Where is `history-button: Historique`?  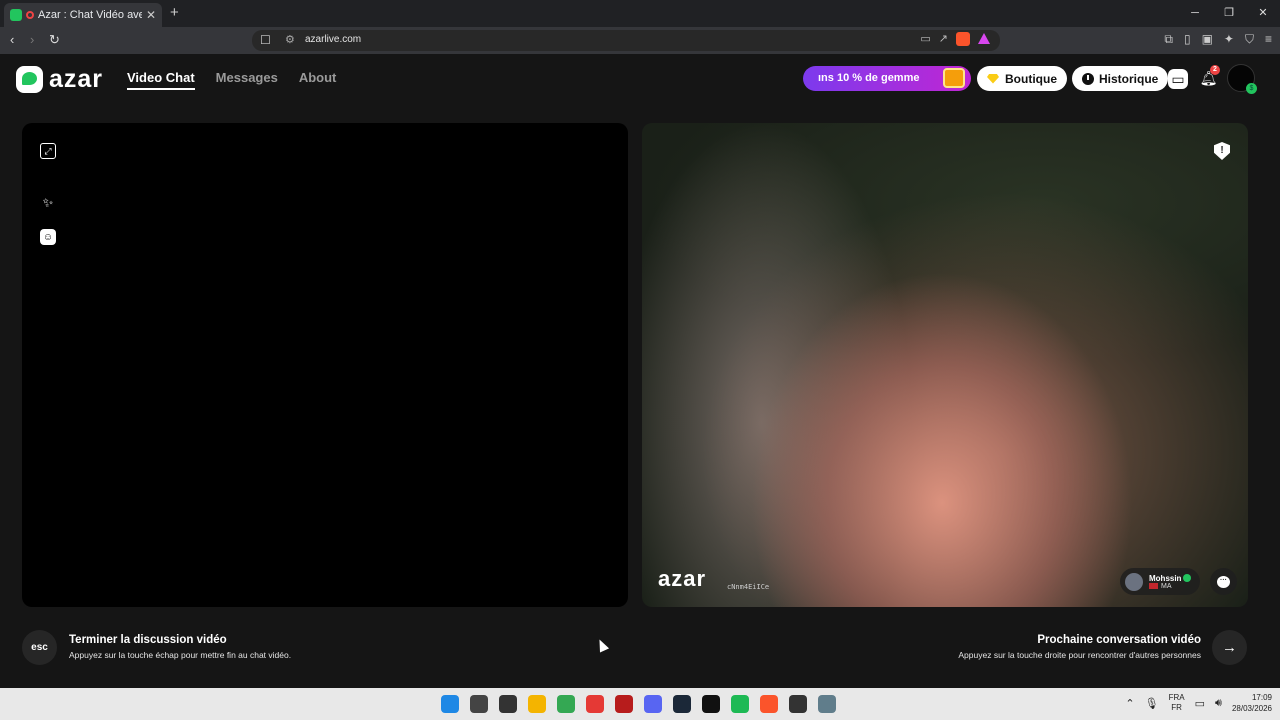 history-button: Historique is located at coordinates (1120, 78).